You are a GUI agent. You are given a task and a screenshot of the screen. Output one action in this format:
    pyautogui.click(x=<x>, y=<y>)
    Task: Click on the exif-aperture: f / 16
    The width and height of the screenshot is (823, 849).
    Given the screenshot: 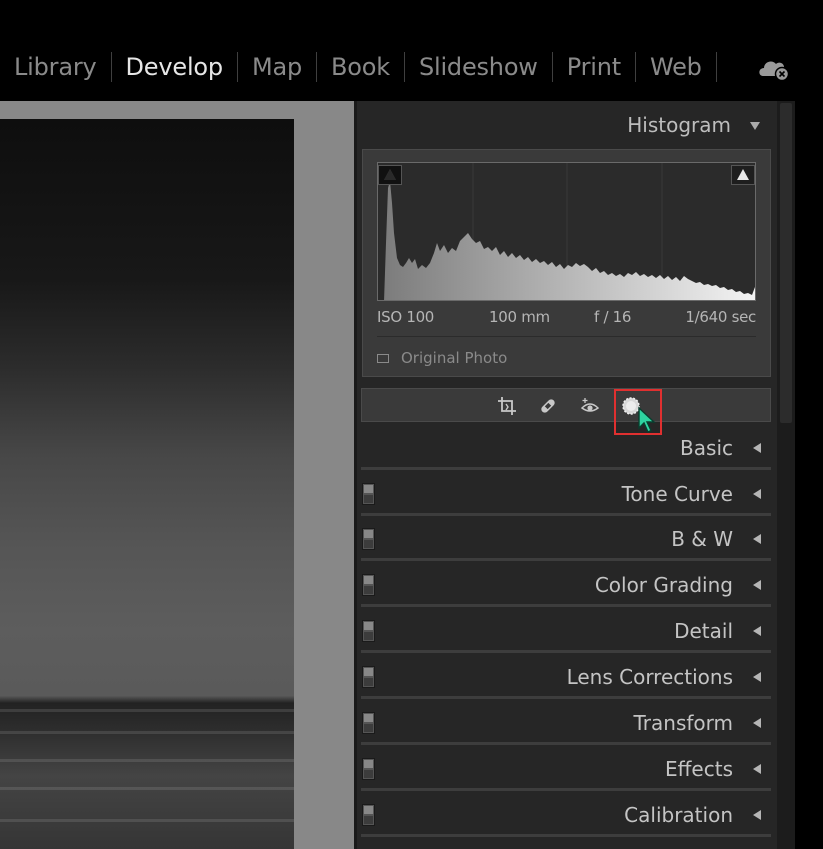 What is the action you would take?
    pyautogui.click(x=613, y=317)
    